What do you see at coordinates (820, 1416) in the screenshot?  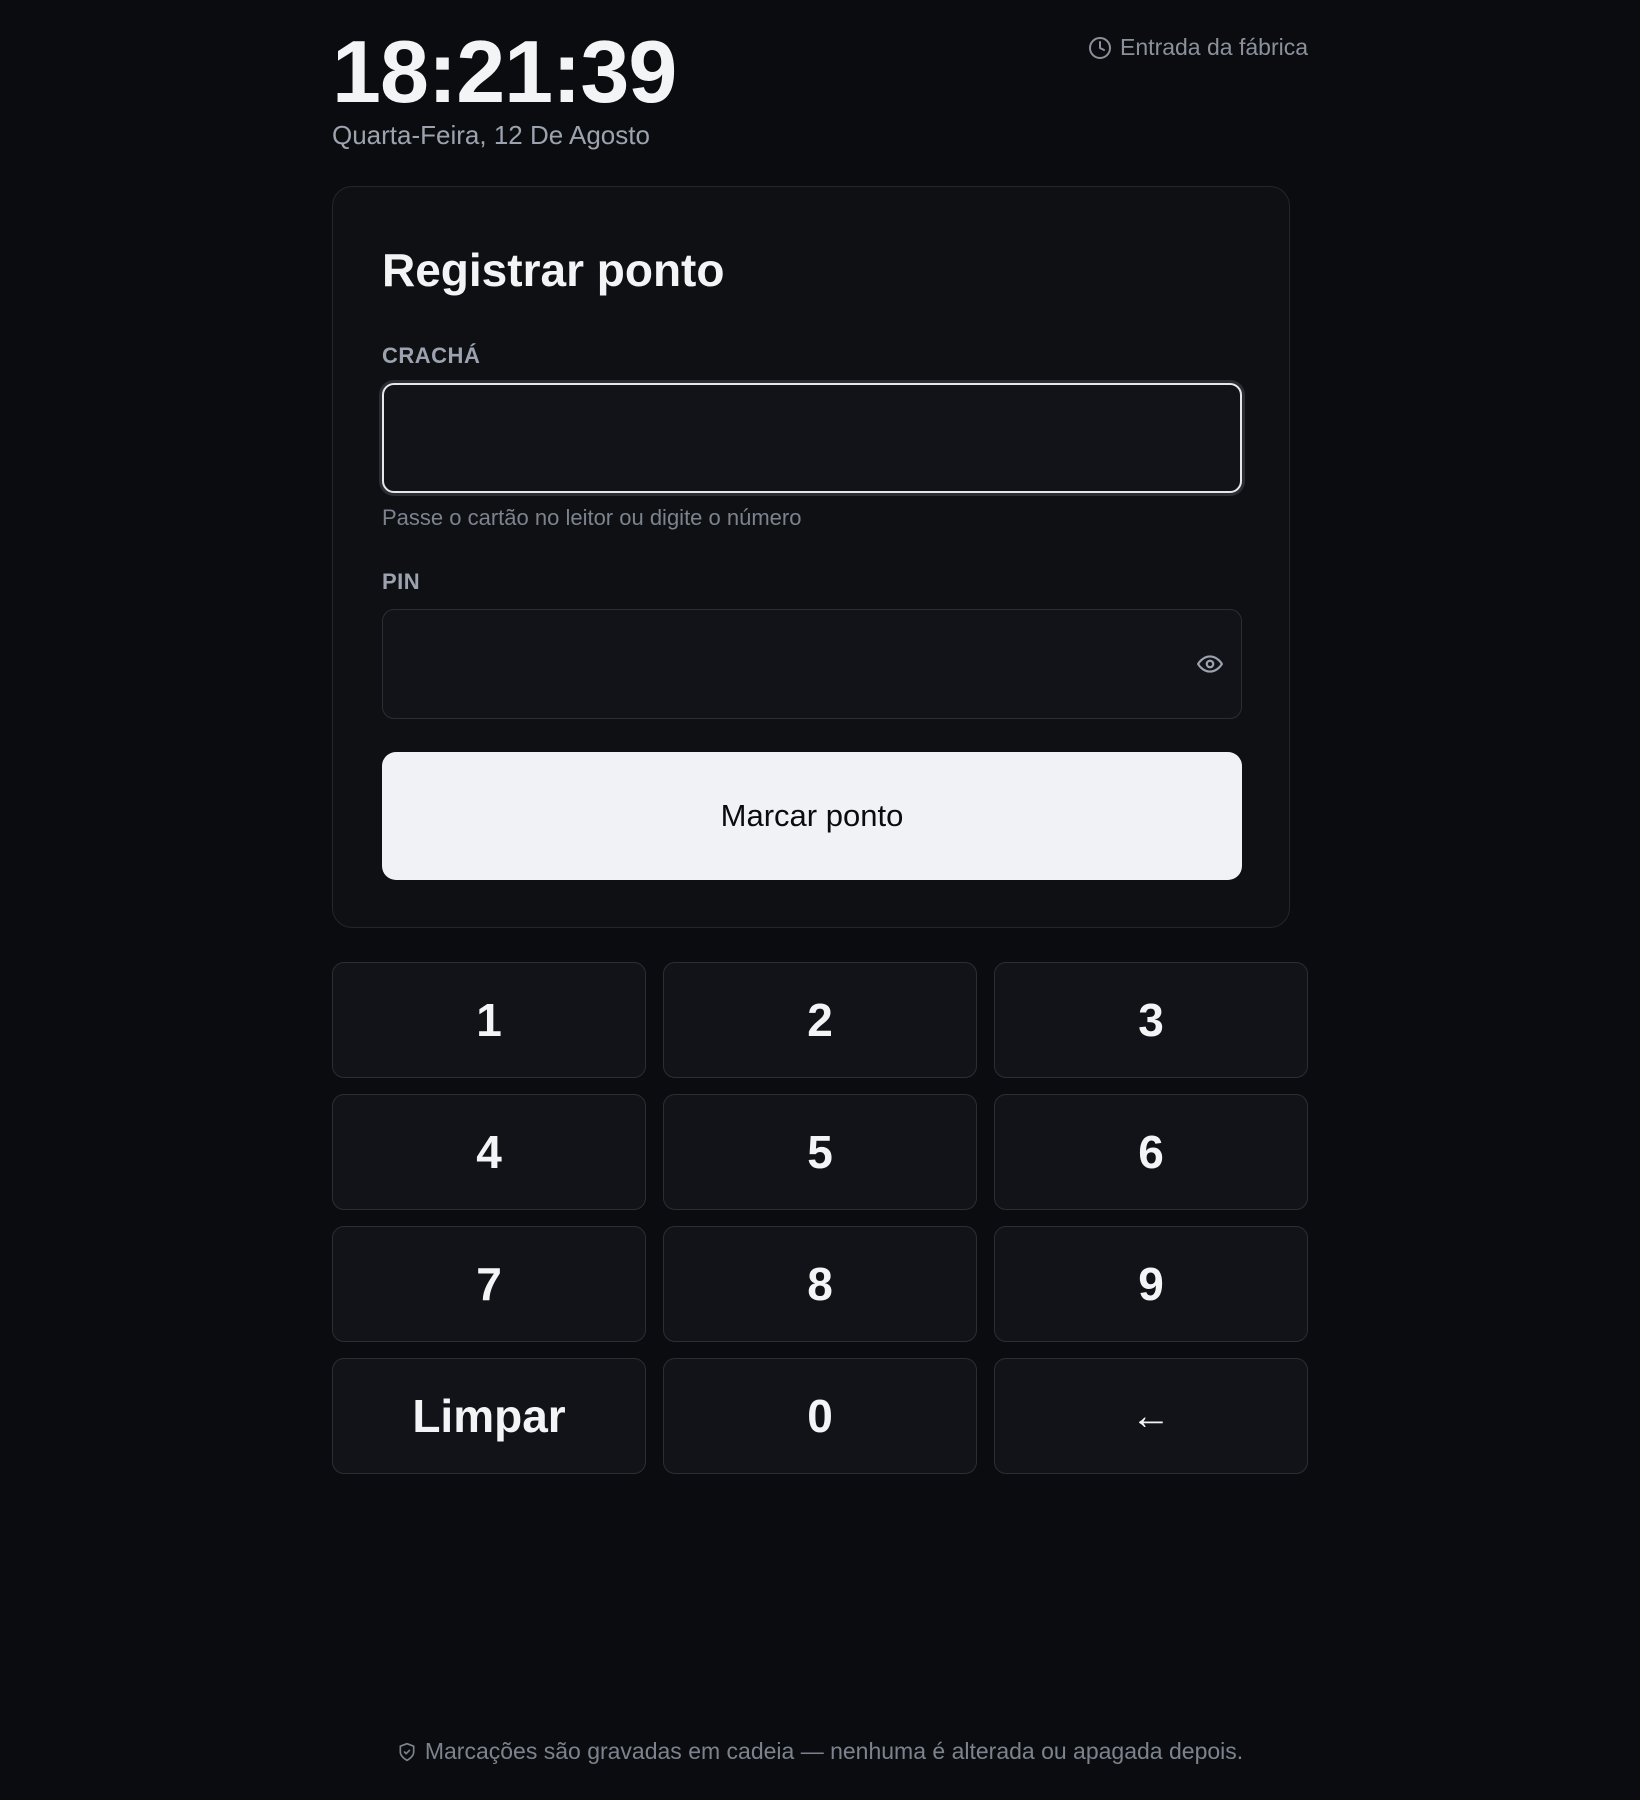 I see `key-0: 0` at bounding box center [820, 1416].